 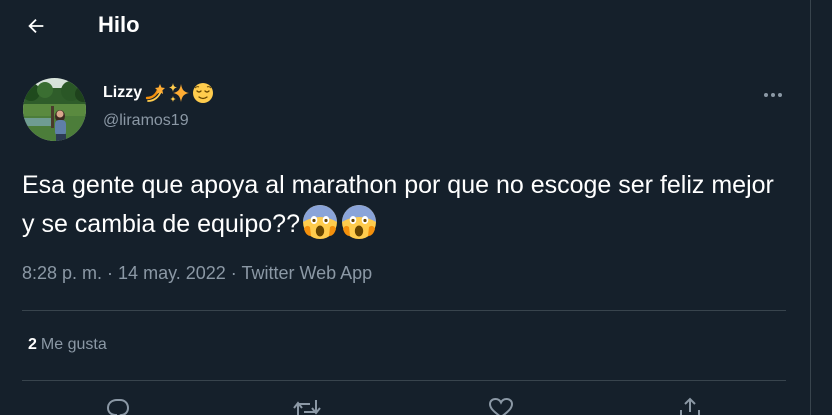 What do you see at coordinates (405, 26) in the screenshot?
I see `thread-header: Hilo` at bounding box center [405, 26].